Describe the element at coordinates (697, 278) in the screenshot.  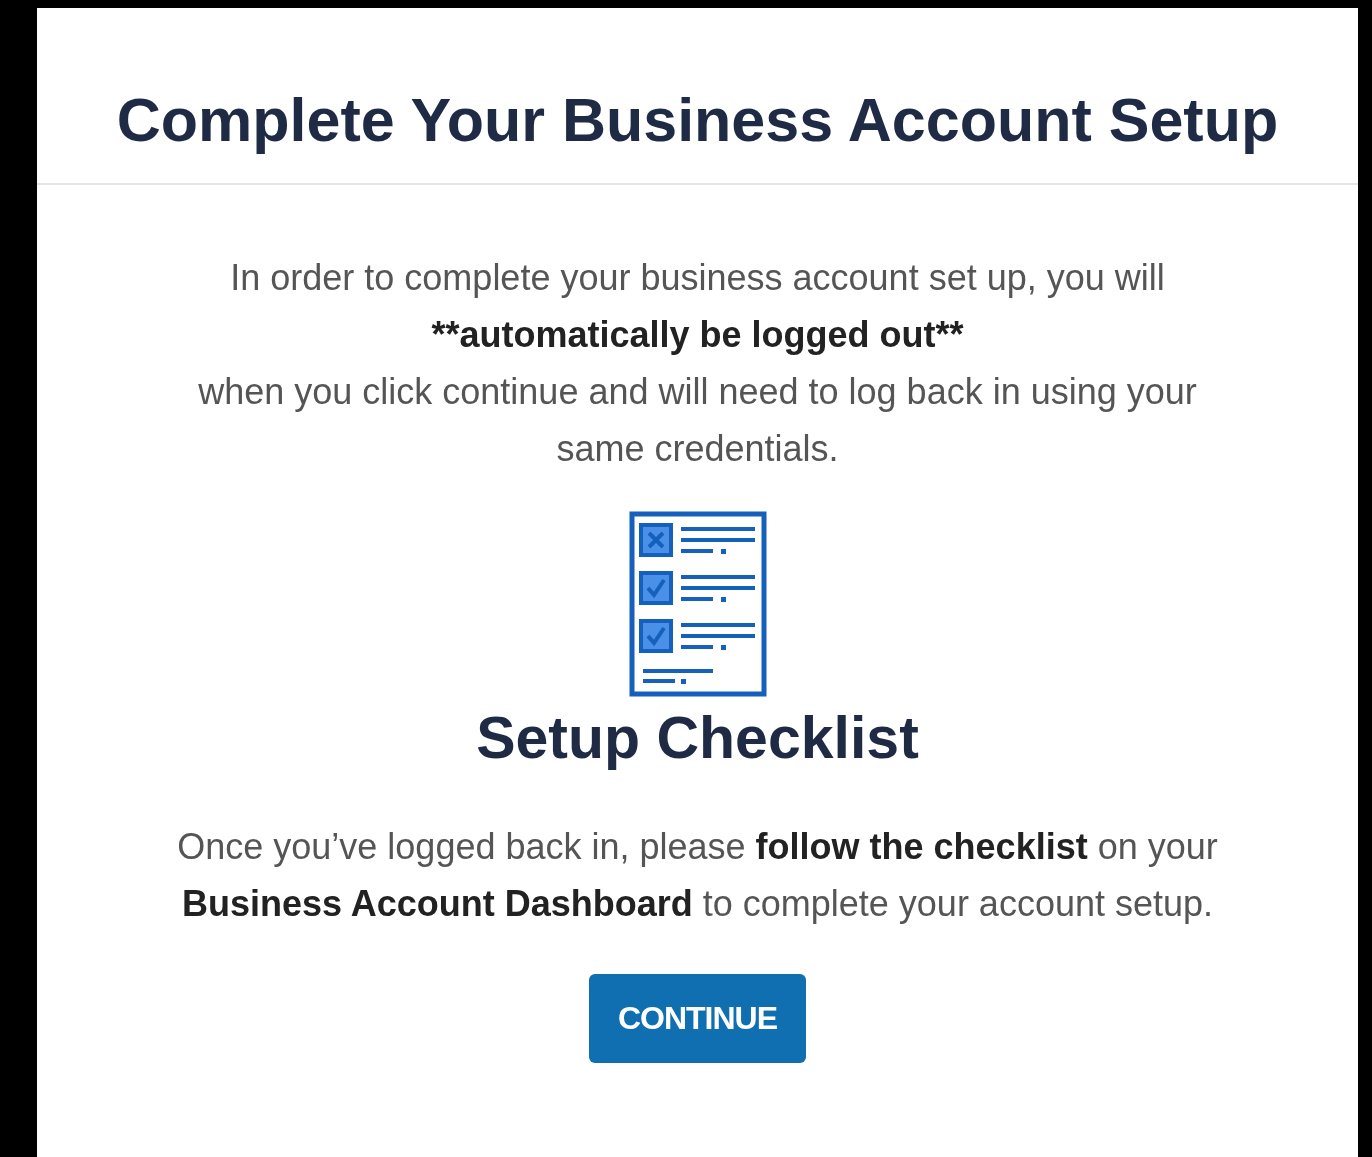
I see `notice-text: In order to complete your business account set up, you will` at that location.